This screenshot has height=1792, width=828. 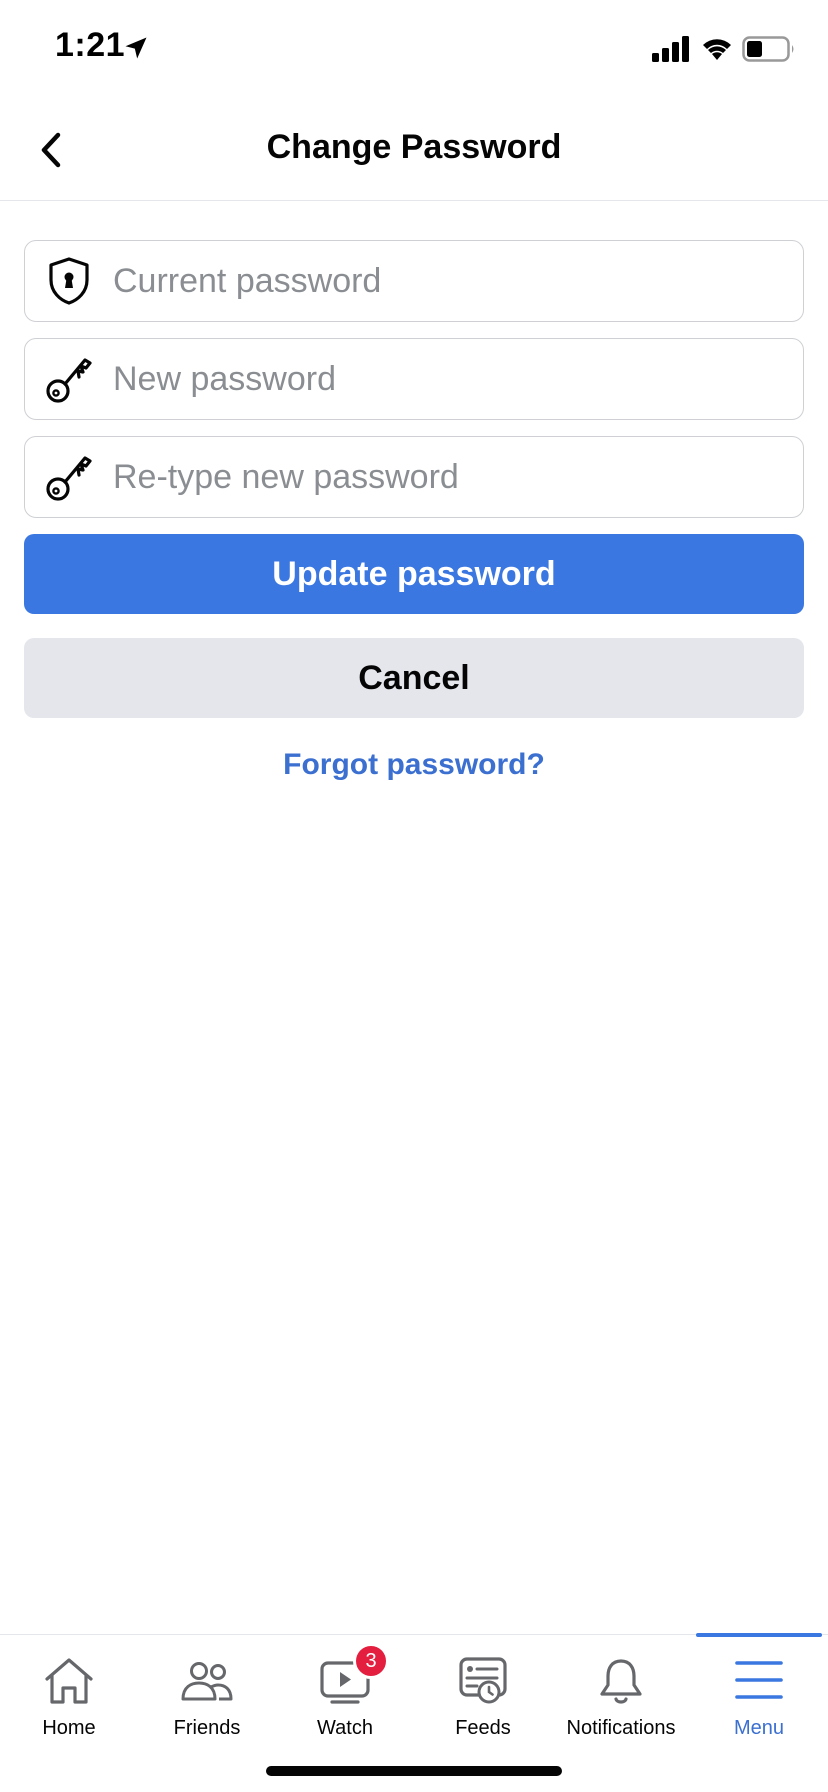 I want to click on nav-header: Change Password, so click(x=414, y=150).